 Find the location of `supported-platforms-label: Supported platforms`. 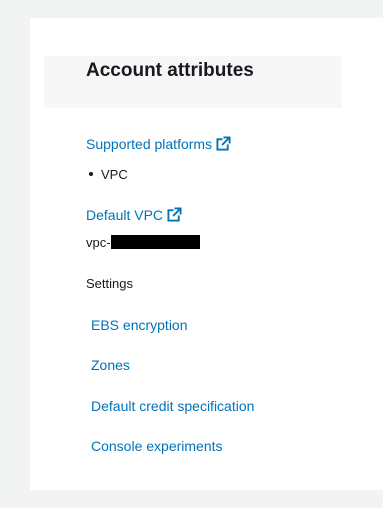

supported-platforms-label: Supported platforms is located at coordinates (149, 144).